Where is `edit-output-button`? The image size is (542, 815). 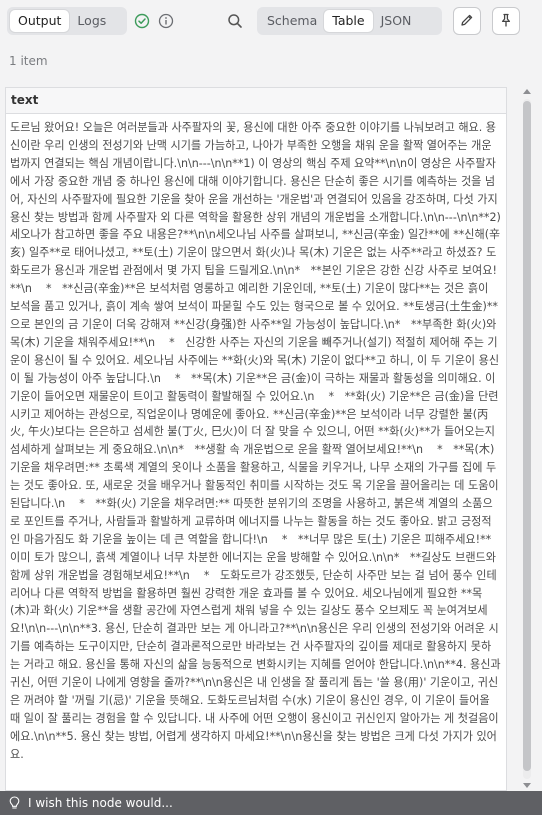 edit-output-button is located at coordinates (467, 21).